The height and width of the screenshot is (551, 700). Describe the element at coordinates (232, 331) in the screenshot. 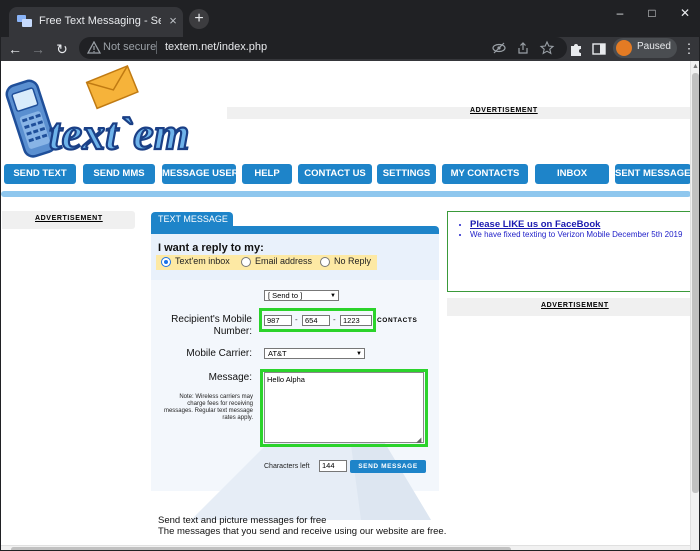

I see `recipient-label-line2: Number:` at that location.